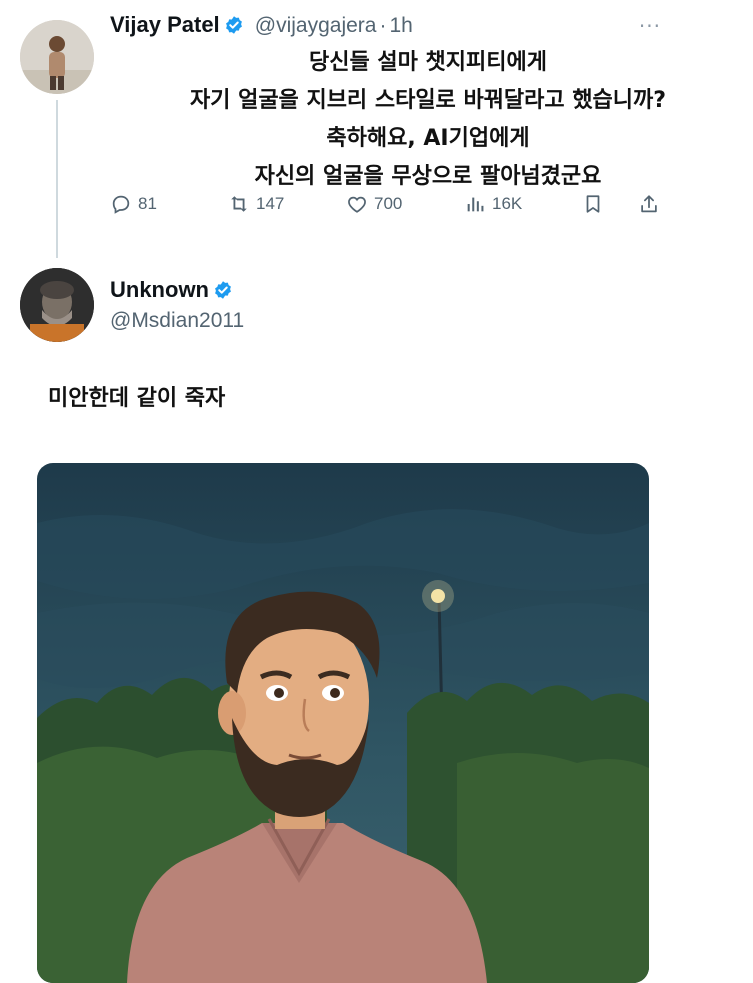 Image resolution: width=753 pixels, height=983 pixels. What do you see at coordinates (507, 203) in the screenshot?
I see `views-count: 16K` at bounding box center [507, 203].